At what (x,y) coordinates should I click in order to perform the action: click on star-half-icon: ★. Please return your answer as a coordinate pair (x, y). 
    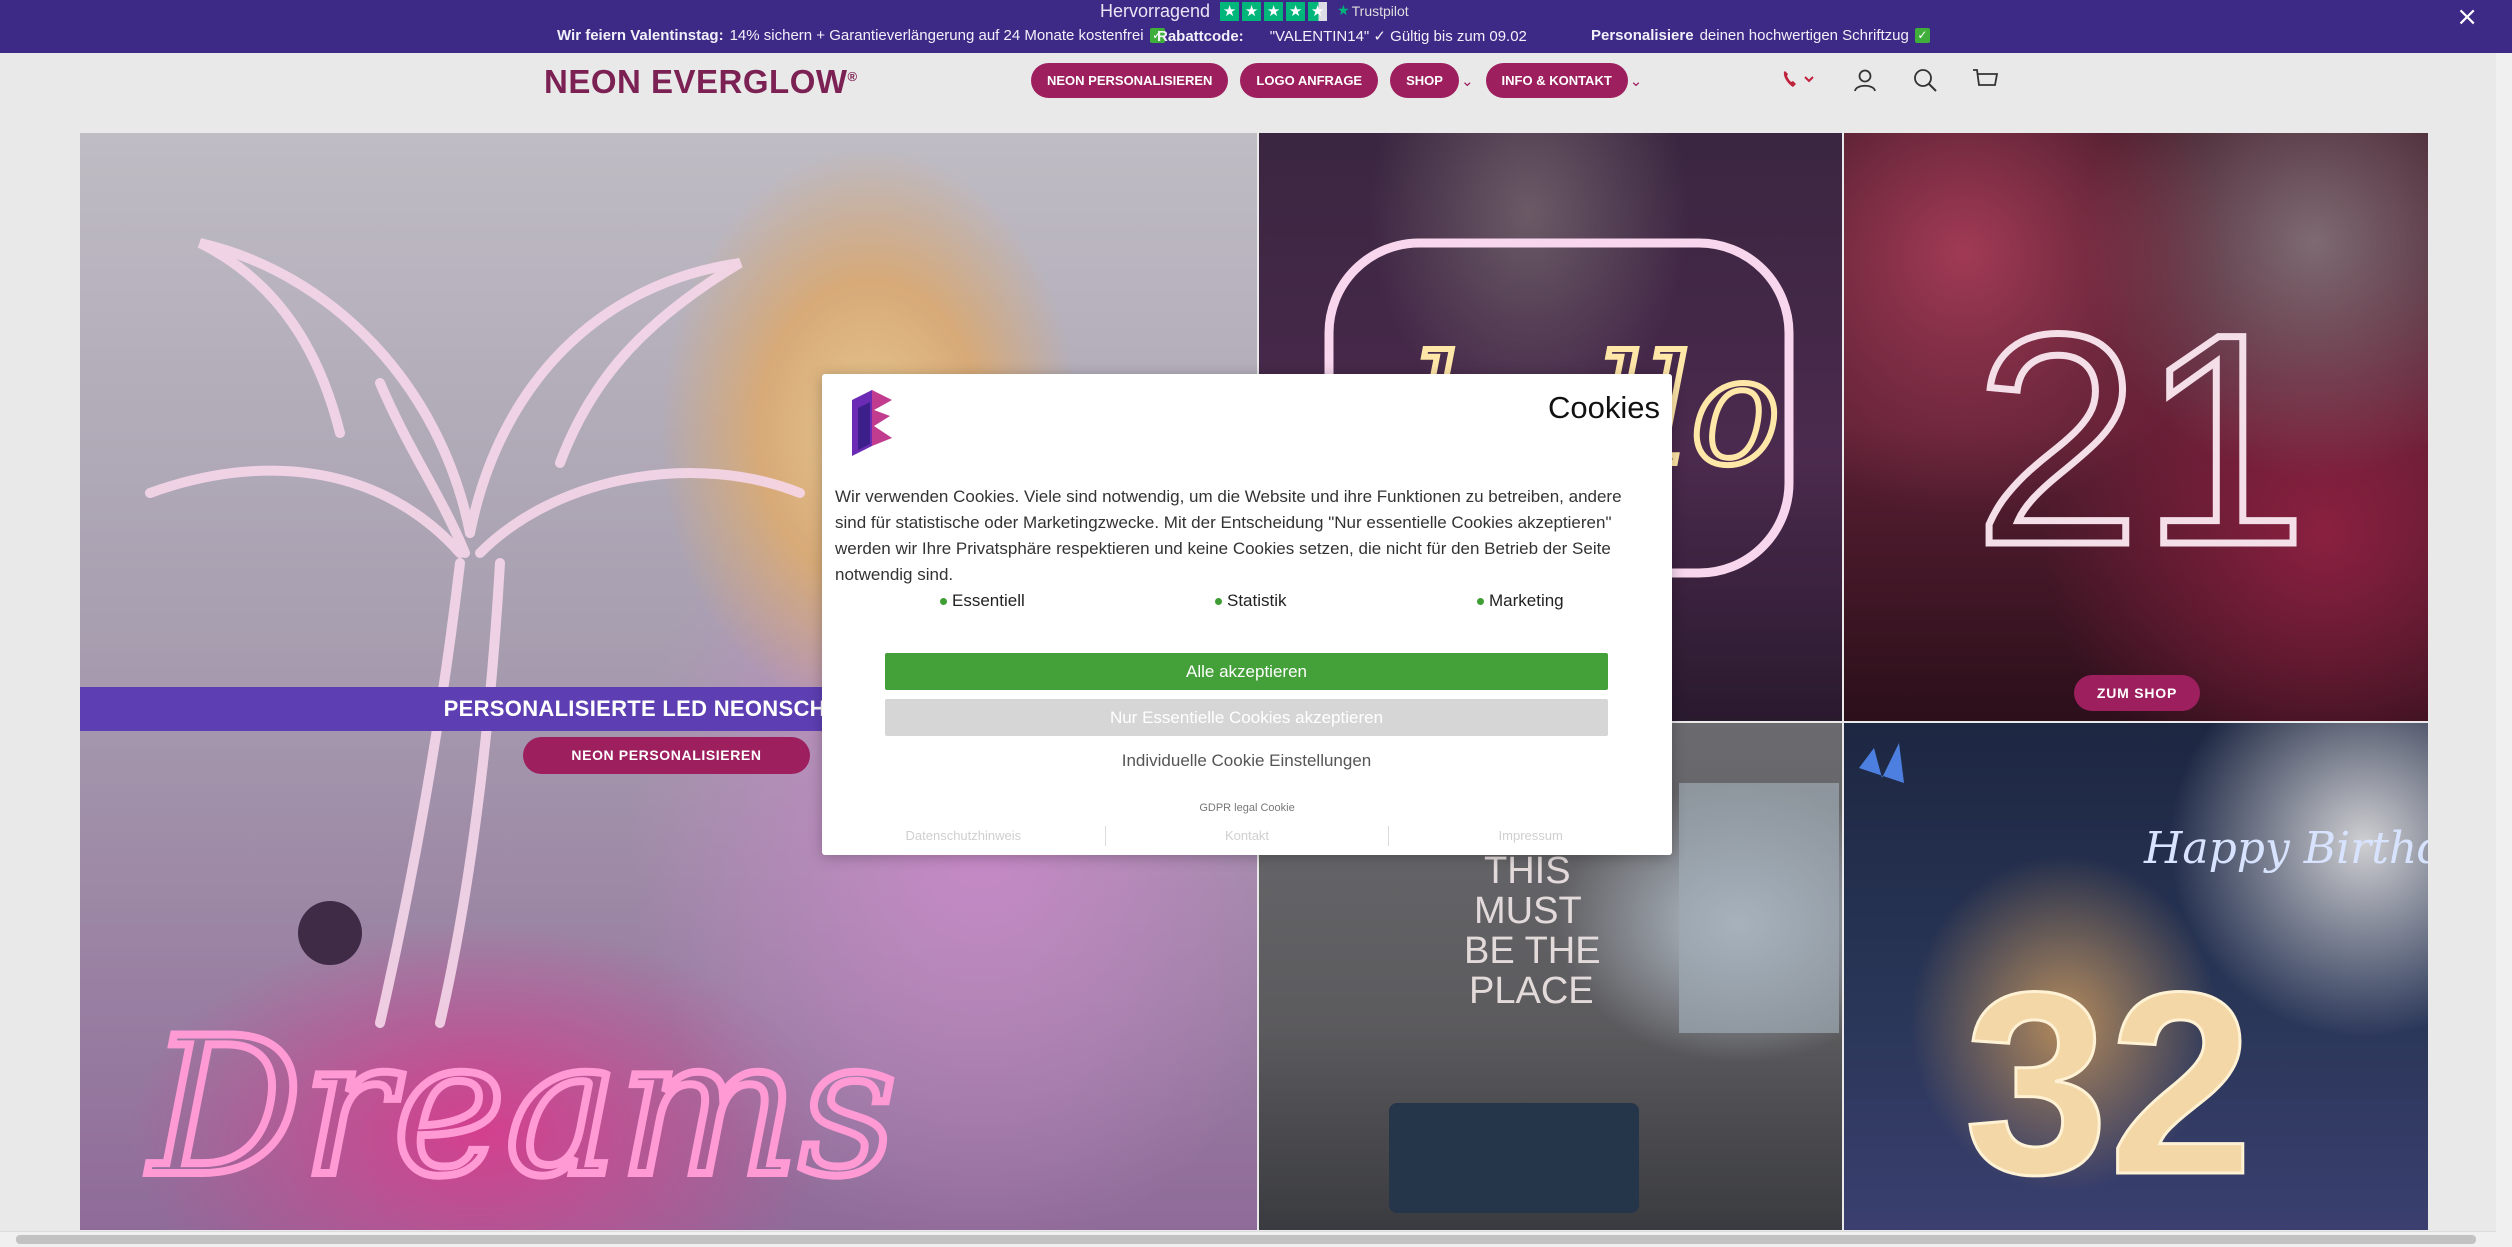
    Looking at the image, I should click on (1318, 11).